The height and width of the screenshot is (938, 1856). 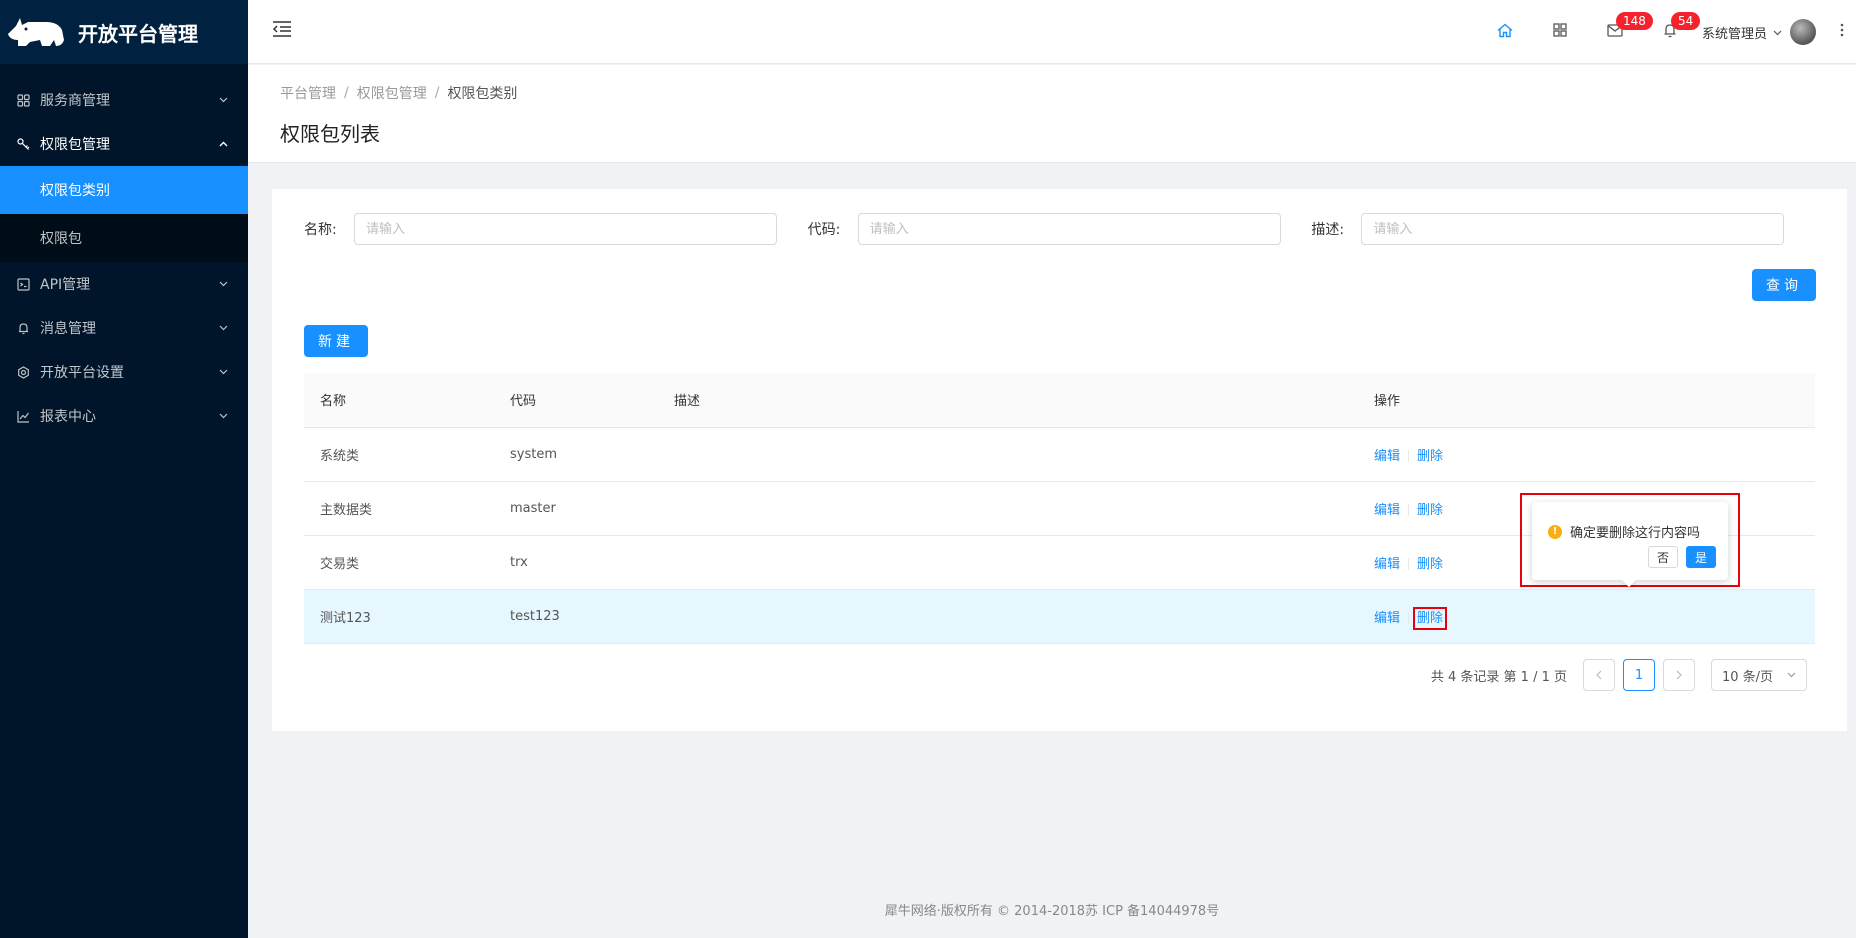 I want to click on menu-fold-icon, so click(x=283, y=31).